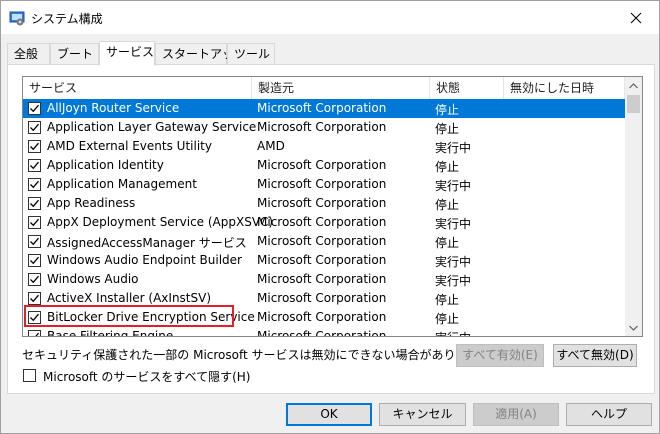 The image size is (660, 434). What do you see at coordinates (467, 88) in the screenshot?
I see `header-status: 状態` at bounding box center [467, 88].